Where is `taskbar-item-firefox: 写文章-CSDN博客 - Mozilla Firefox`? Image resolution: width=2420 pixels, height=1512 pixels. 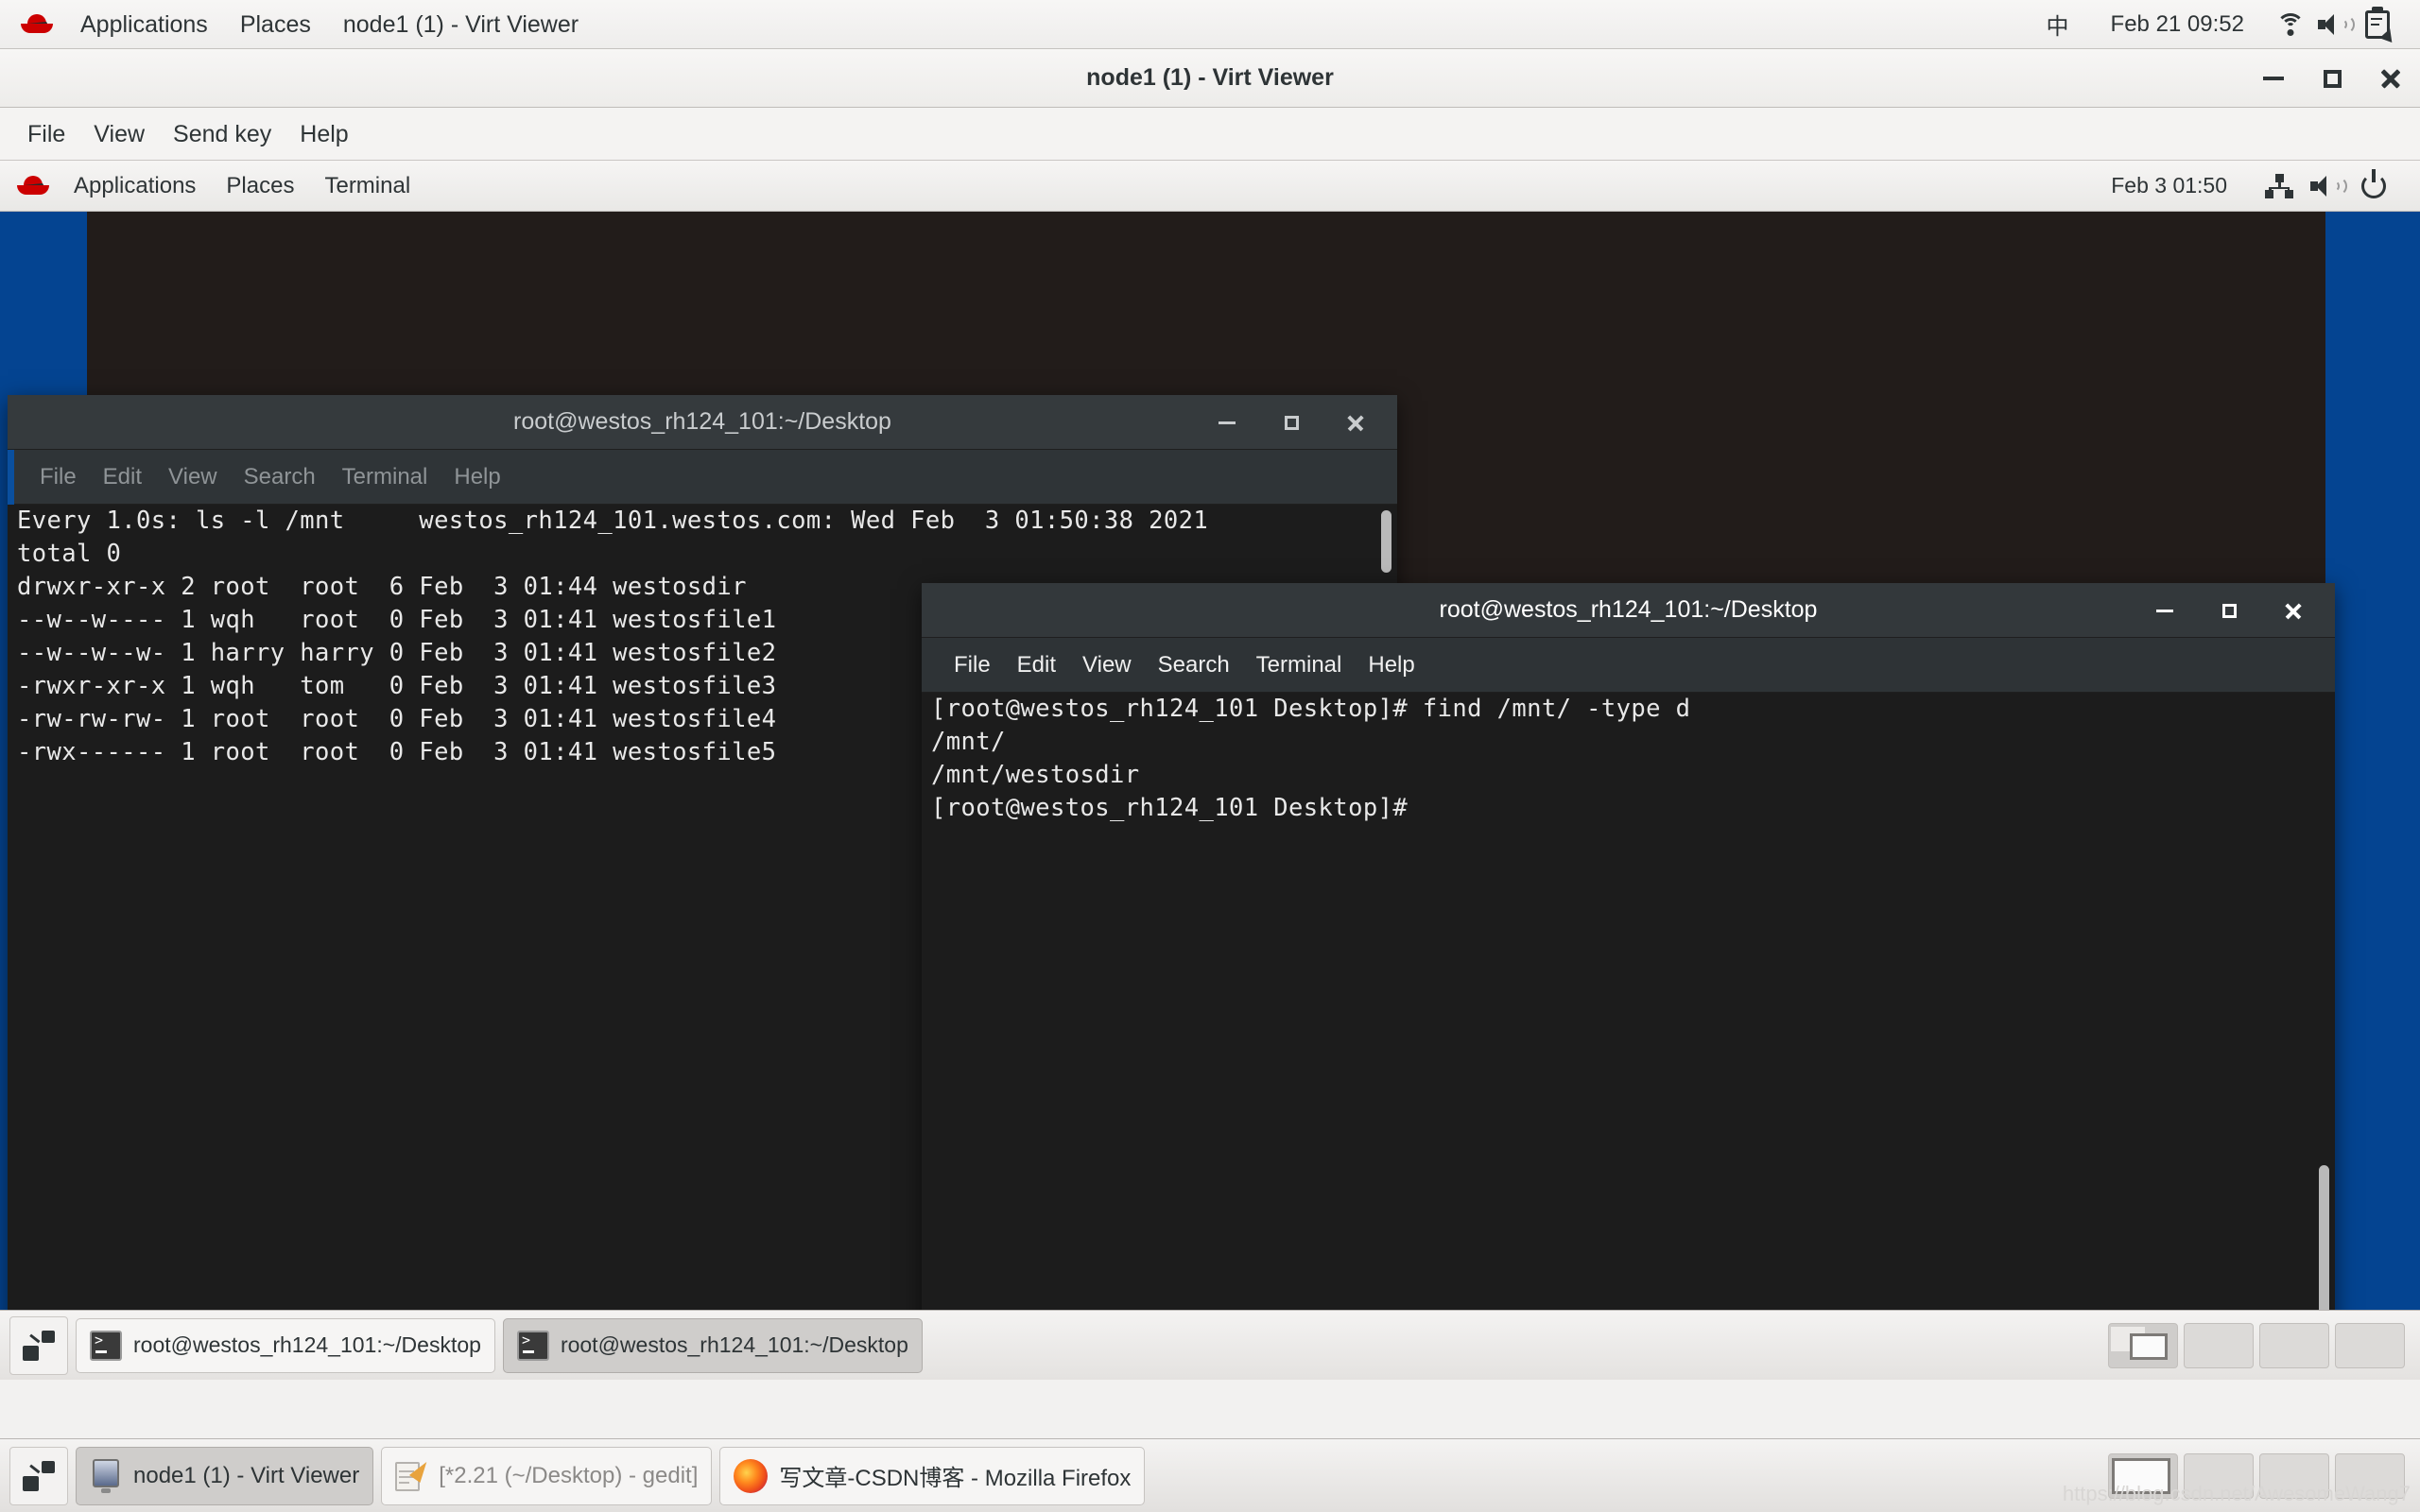
taskbar-item-firefox: 写文章-CSDN博客 - Mozilla Firefox is located at coordinates (932, 1475).